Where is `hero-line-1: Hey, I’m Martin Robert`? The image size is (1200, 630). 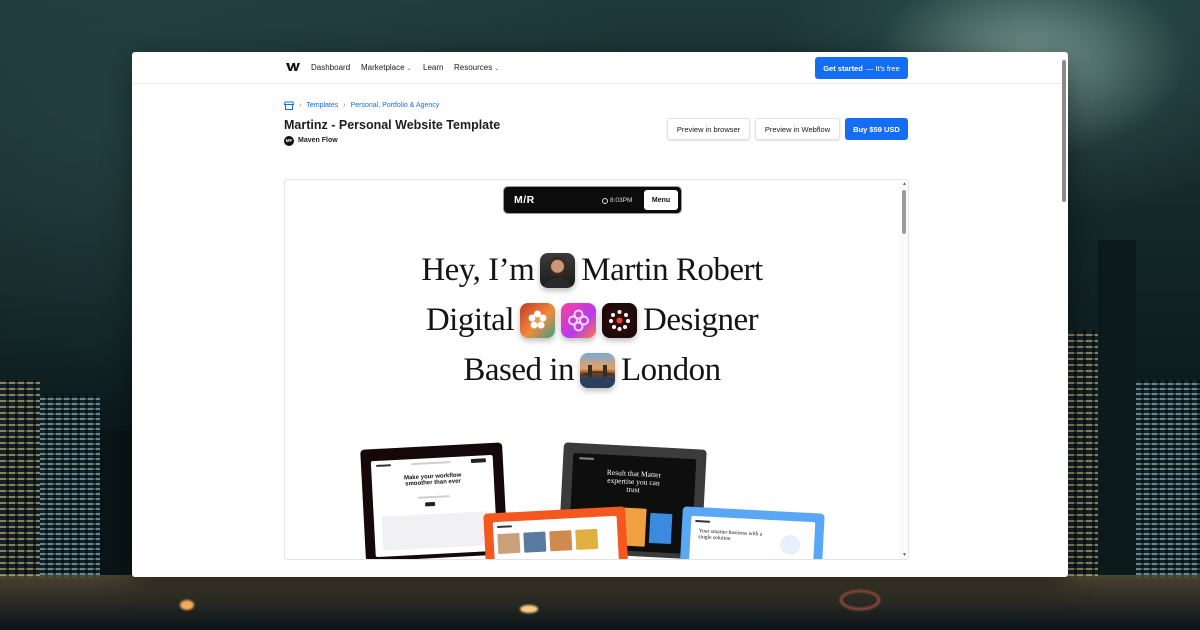
hero-line-1: Hey, I’m Martin Robert is located at coordinates (592, 270).